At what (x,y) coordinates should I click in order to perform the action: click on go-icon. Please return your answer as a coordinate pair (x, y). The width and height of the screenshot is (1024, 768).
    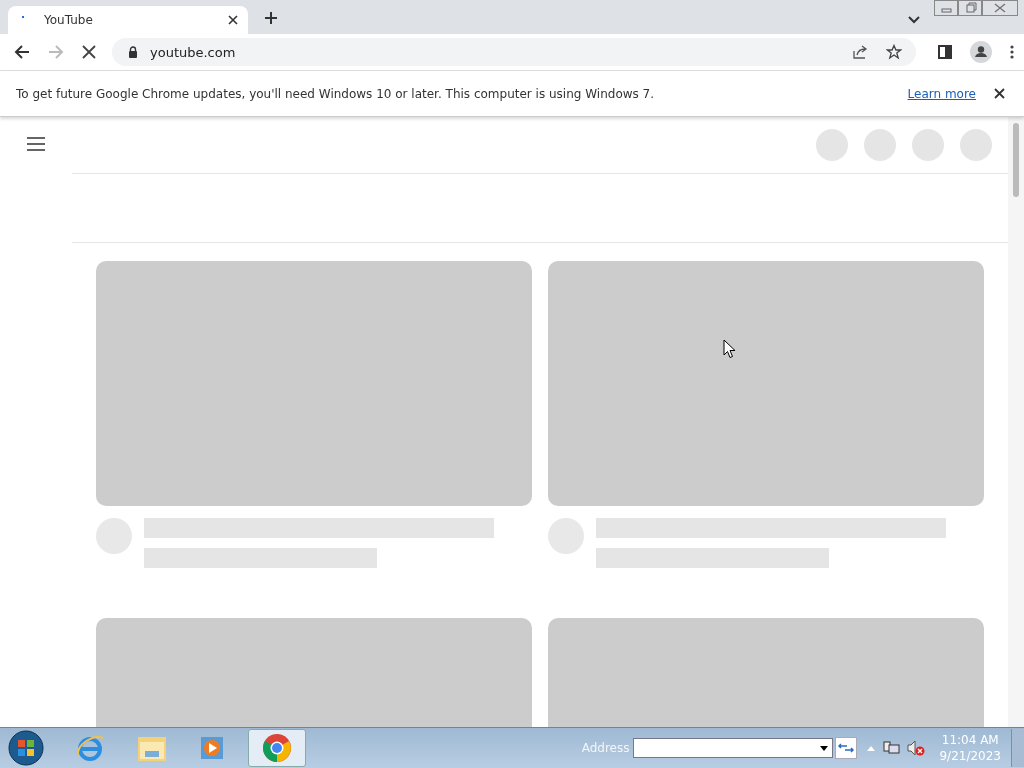
    Looking at the image, I should click on (846, 748).